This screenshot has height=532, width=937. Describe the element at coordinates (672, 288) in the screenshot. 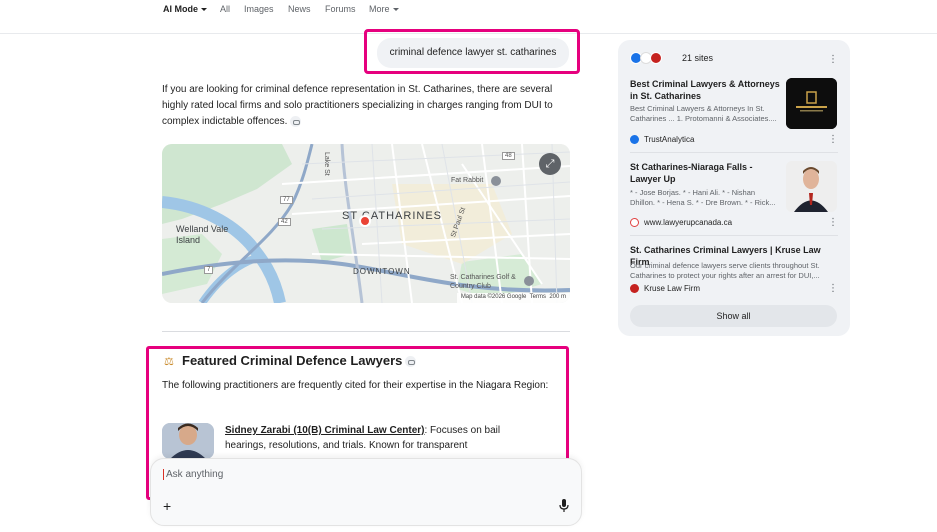

I see `source-name: Kruse Law Firm` at that location.